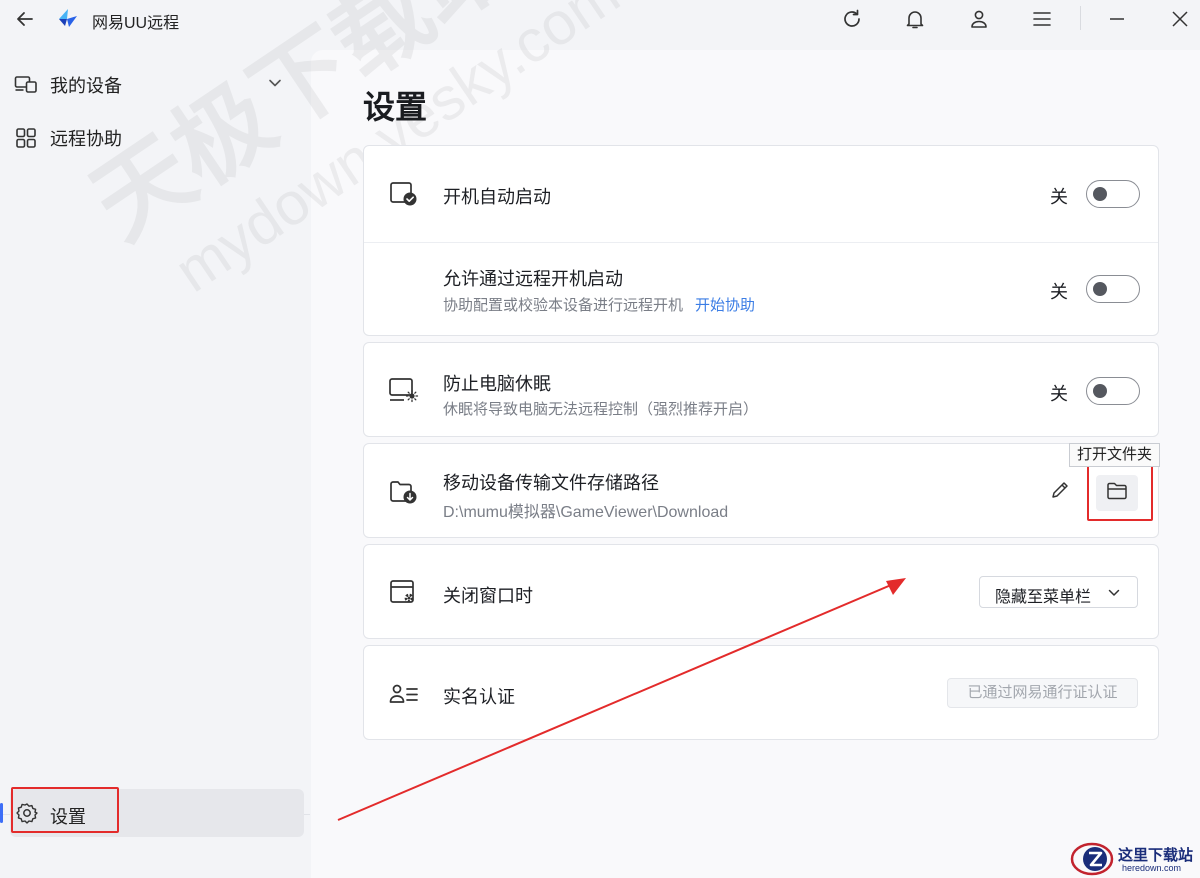 The height and width of the screenshot is (878, 1200). Describe the element at coordinates (761, 389) in the screenshot. I see `settings-card-prevent-sleep: 防止电脑休眠 休眠将导致电脑无法远程控制（强烈推荐开启） 关` at that location.